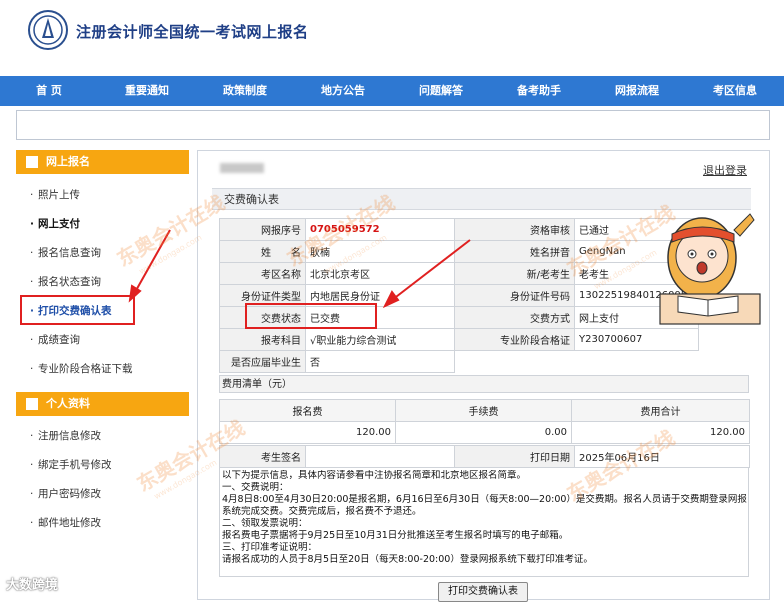 The width and height of the screenshot is (784, 603). What do you see at coordinates (391, 299) in the screenshot?
I see `arrow-to-status-head` at bounding box center [391, 299].